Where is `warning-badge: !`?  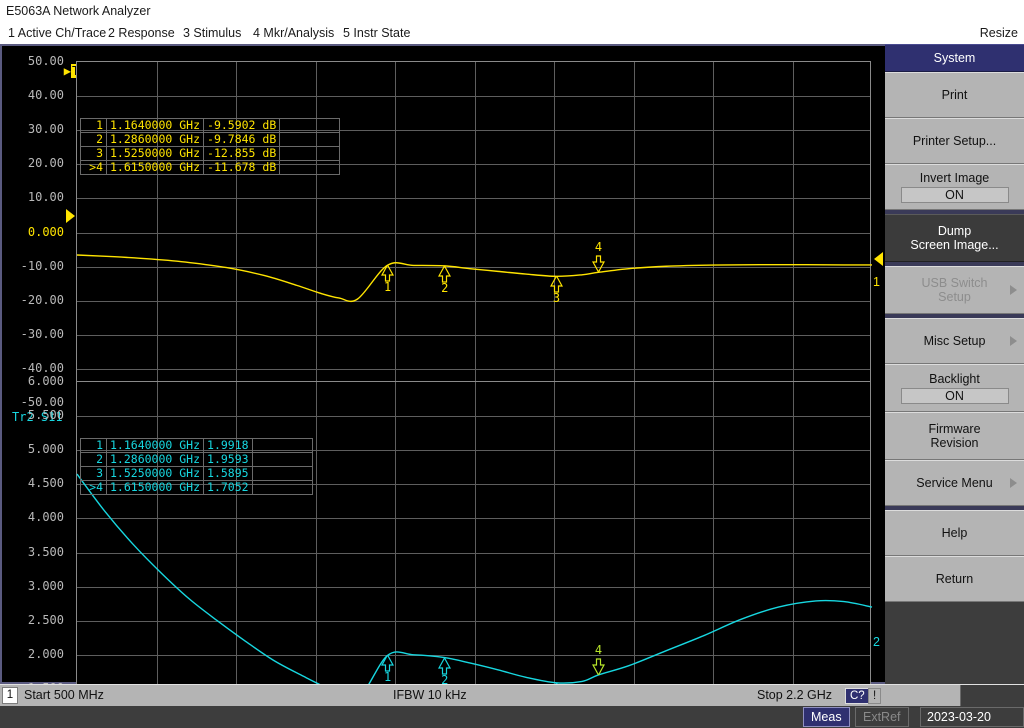 warning-badge: ! is located at coordinates (875, 696).